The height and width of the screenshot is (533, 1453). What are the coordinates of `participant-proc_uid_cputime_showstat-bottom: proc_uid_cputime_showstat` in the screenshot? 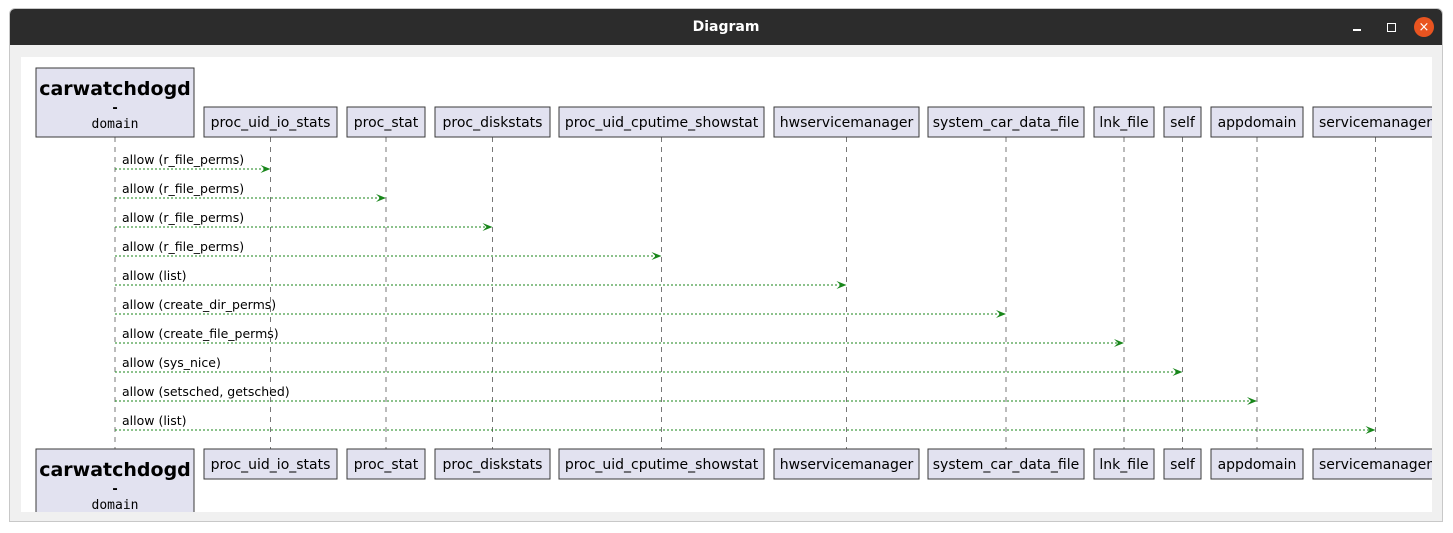 It's located at (661, 464).